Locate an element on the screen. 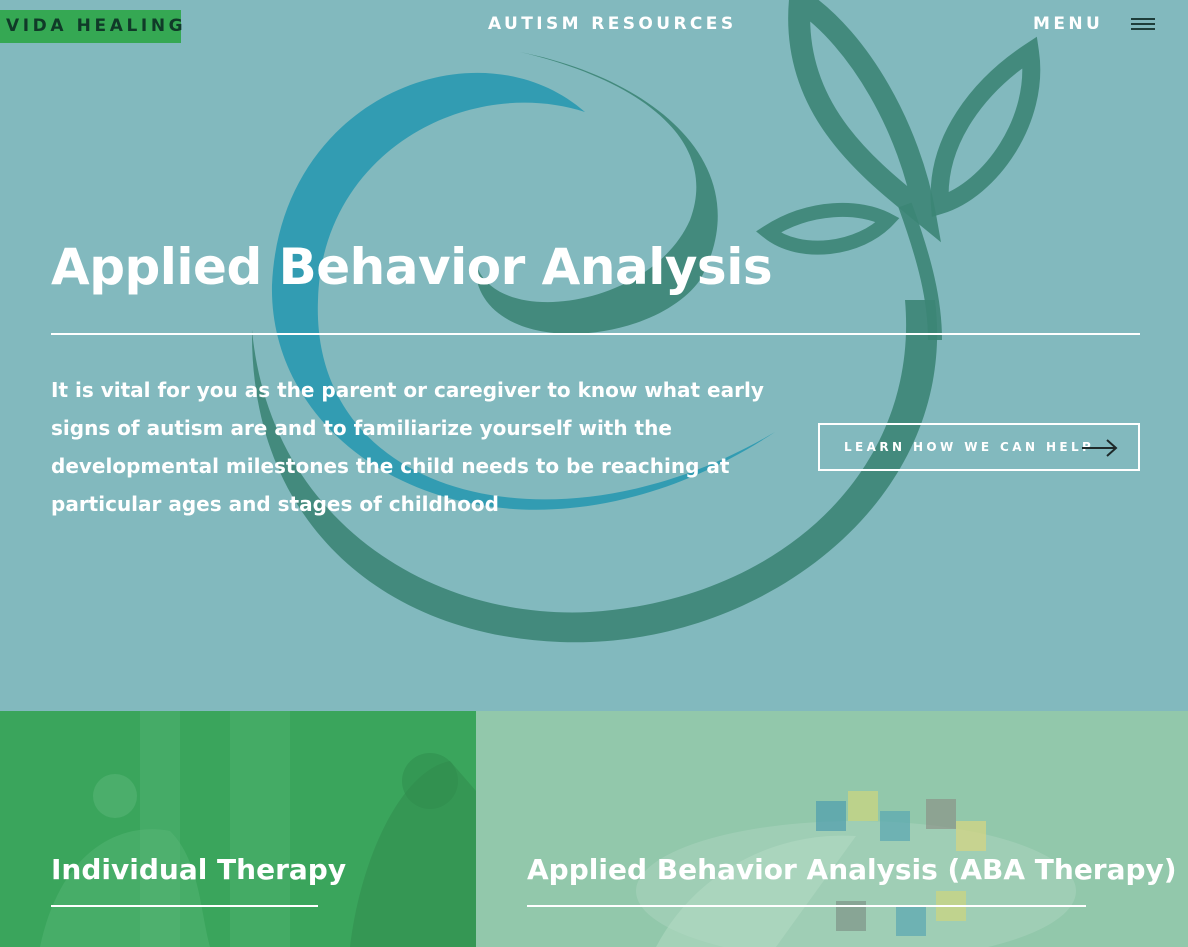 This screenshot has height=947, width=1188. learn-how-we-can-help-button: LEARN HOW WE CAN HELP is located at coordinates (979, 447).